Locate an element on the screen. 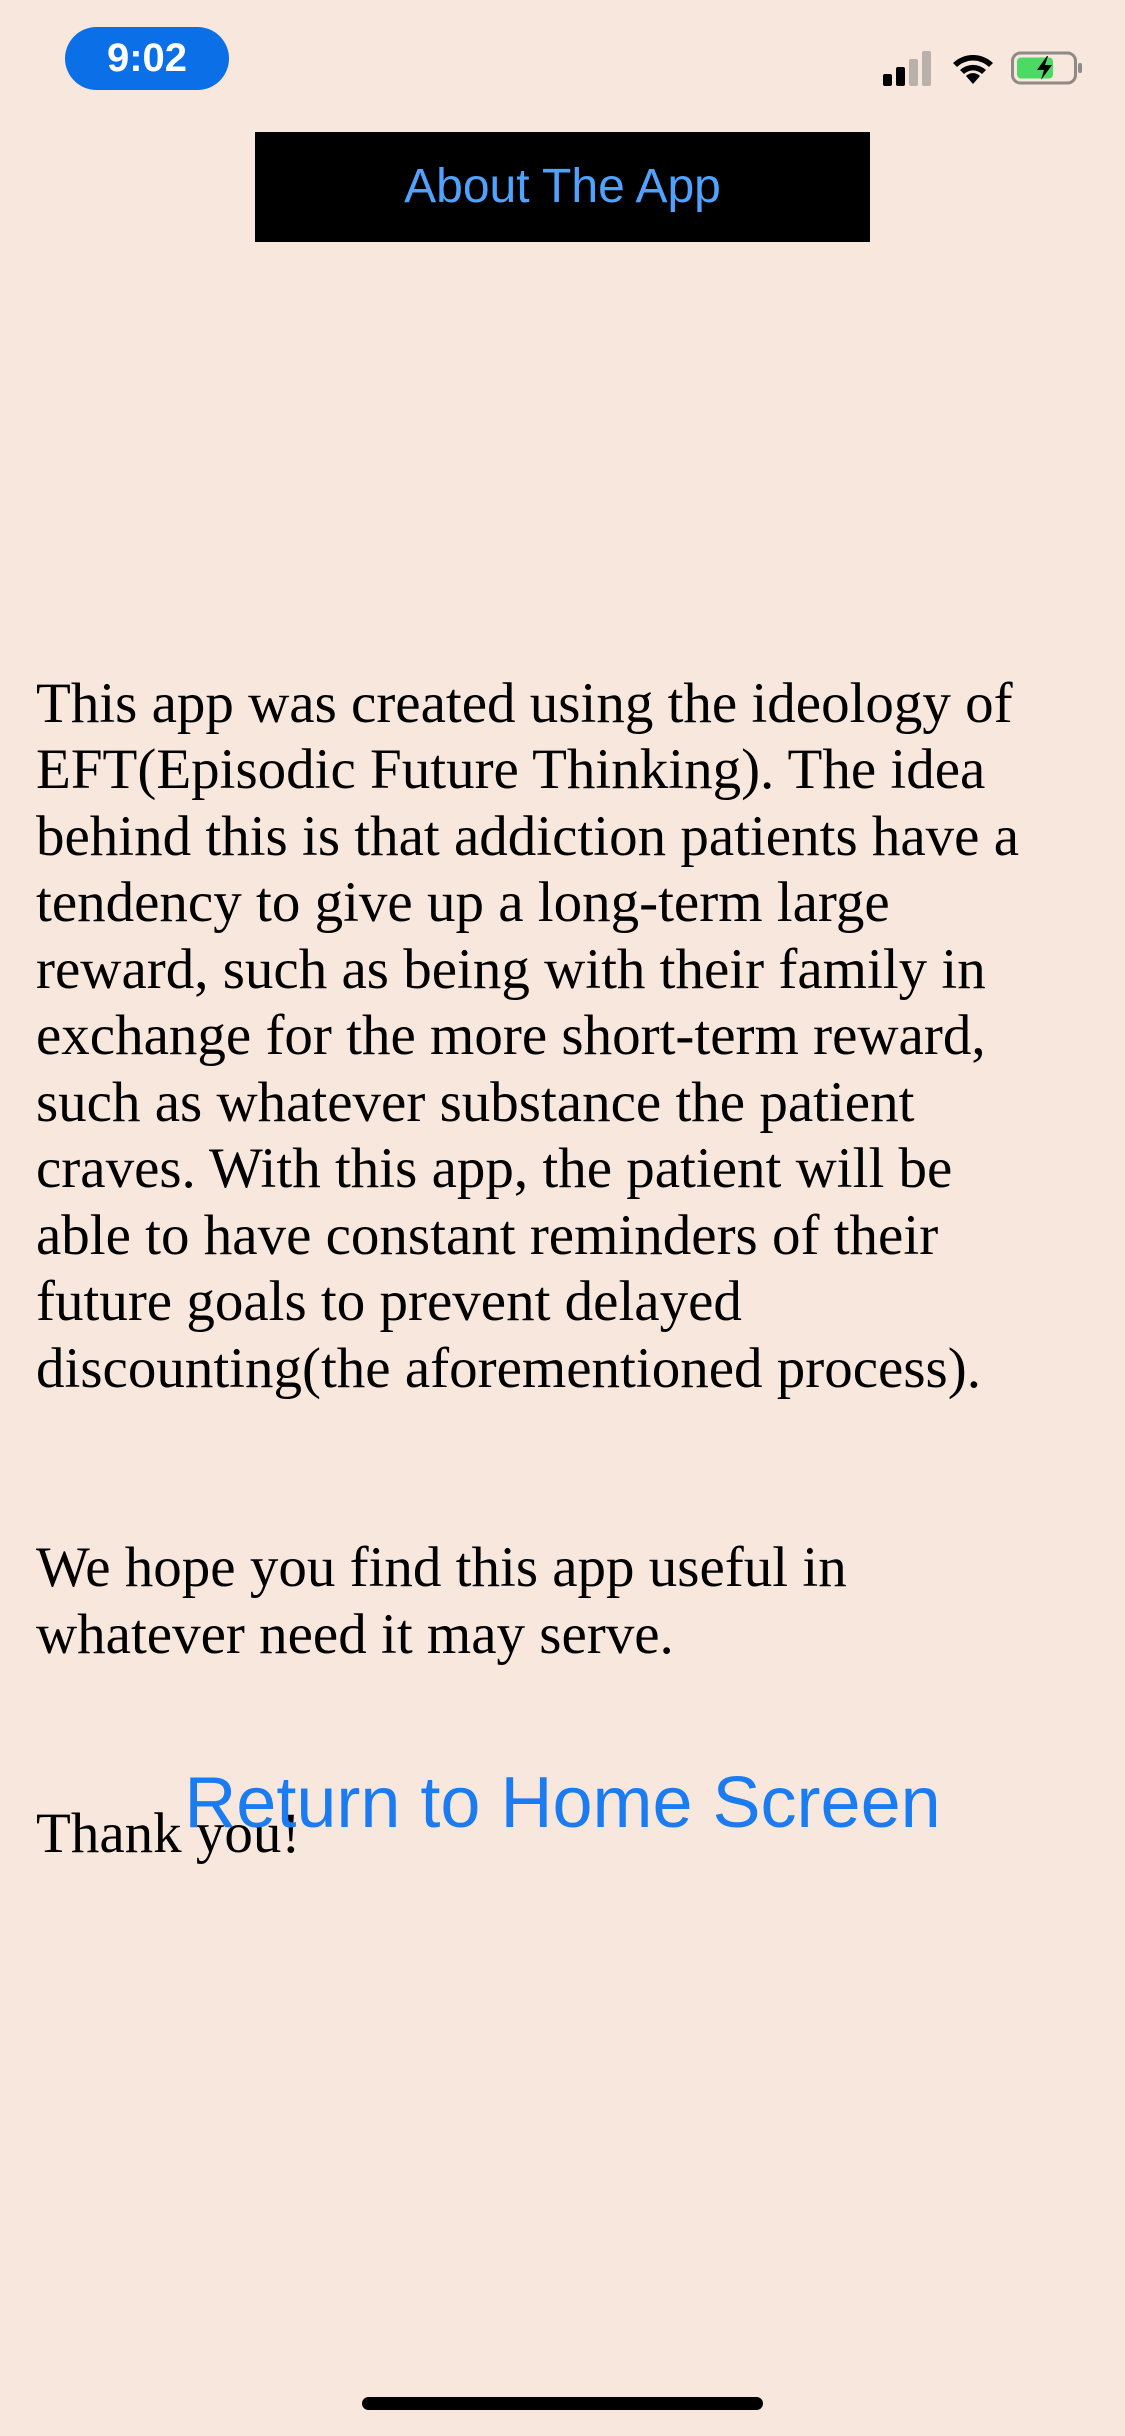  cellular-signal-icon is located at coordinates (909, 68).